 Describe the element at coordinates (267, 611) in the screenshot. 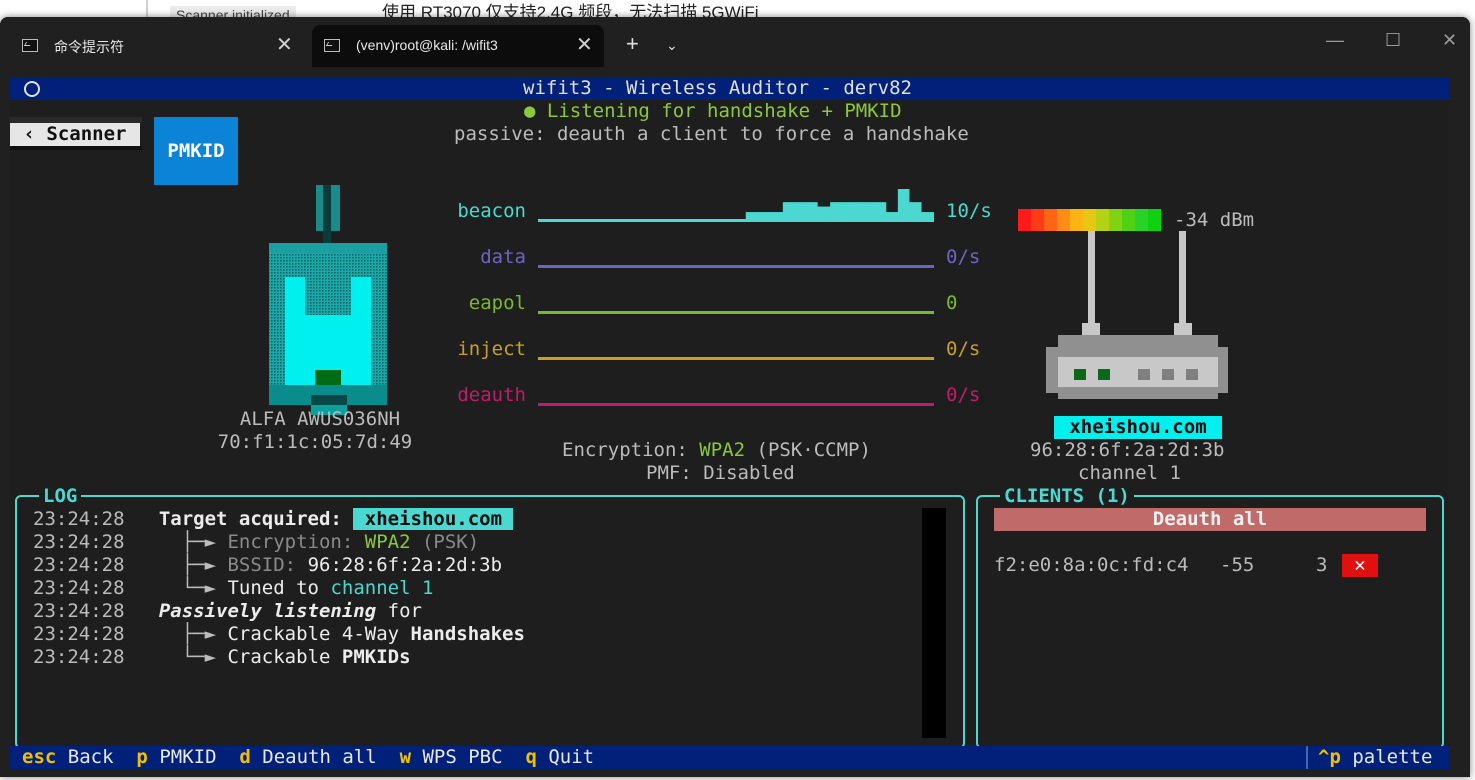

I see `log-text: Passively listening` at that location.